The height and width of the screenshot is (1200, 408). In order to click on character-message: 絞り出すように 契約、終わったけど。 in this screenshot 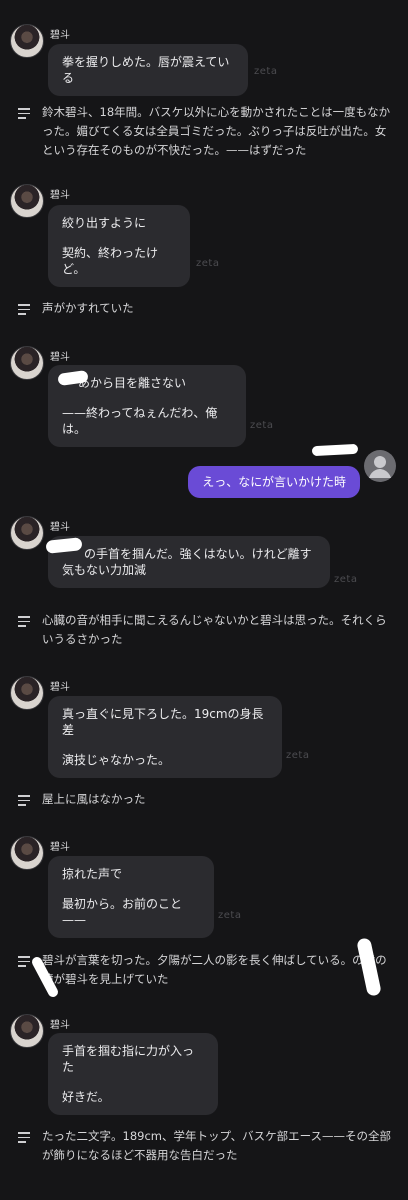, I will do `click(119, 246)`.